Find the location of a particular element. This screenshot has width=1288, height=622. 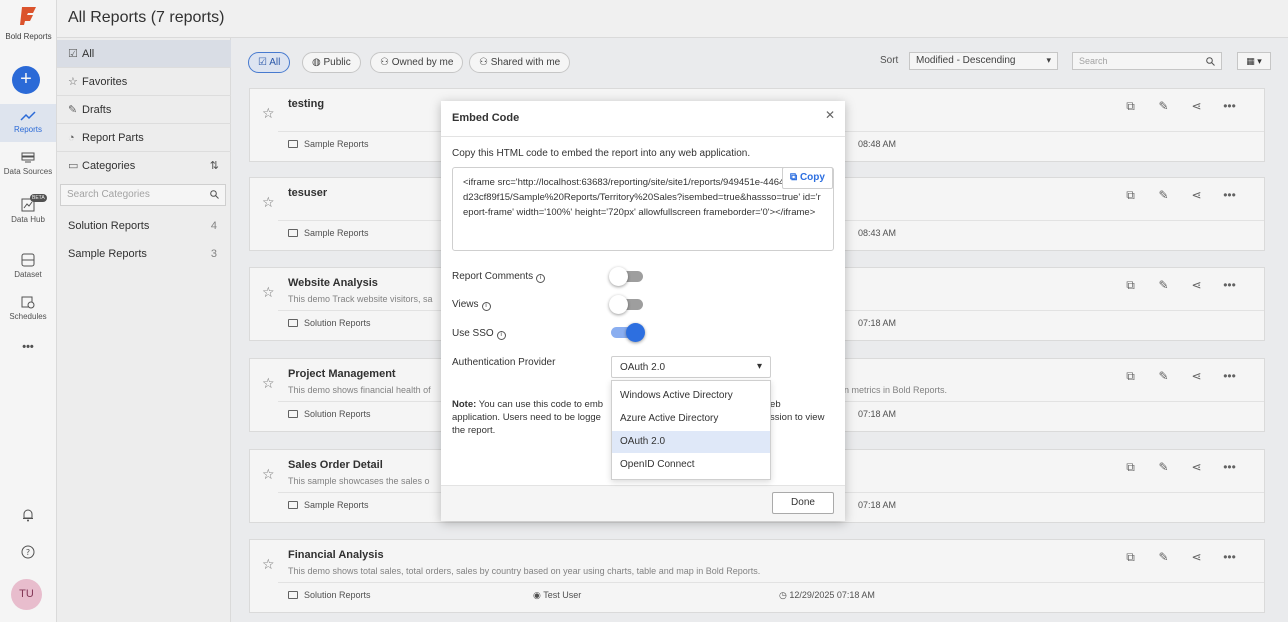

auth-option-openid: OpenID Connect is located at coordinates (691, 465).